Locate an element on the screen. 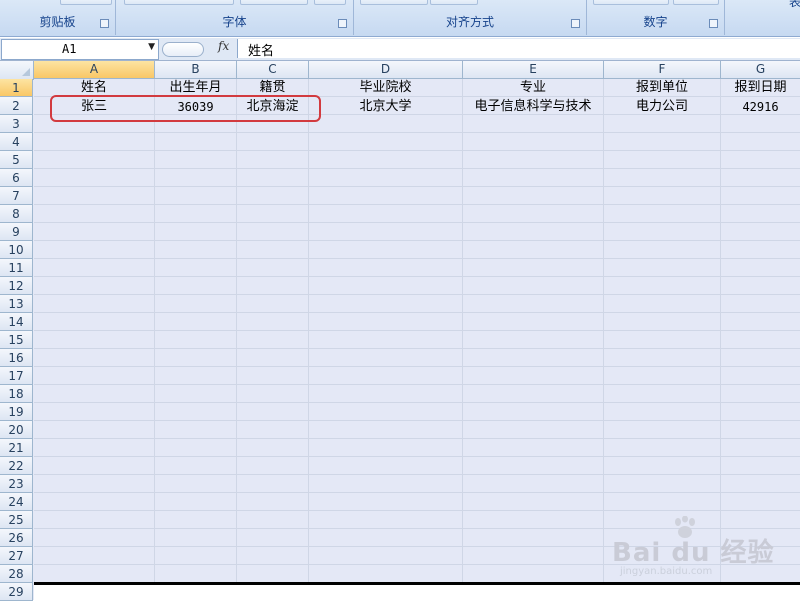 This screenshot has height=601, width=800. row-header-21: 21 is located at coordinates (16, 448).